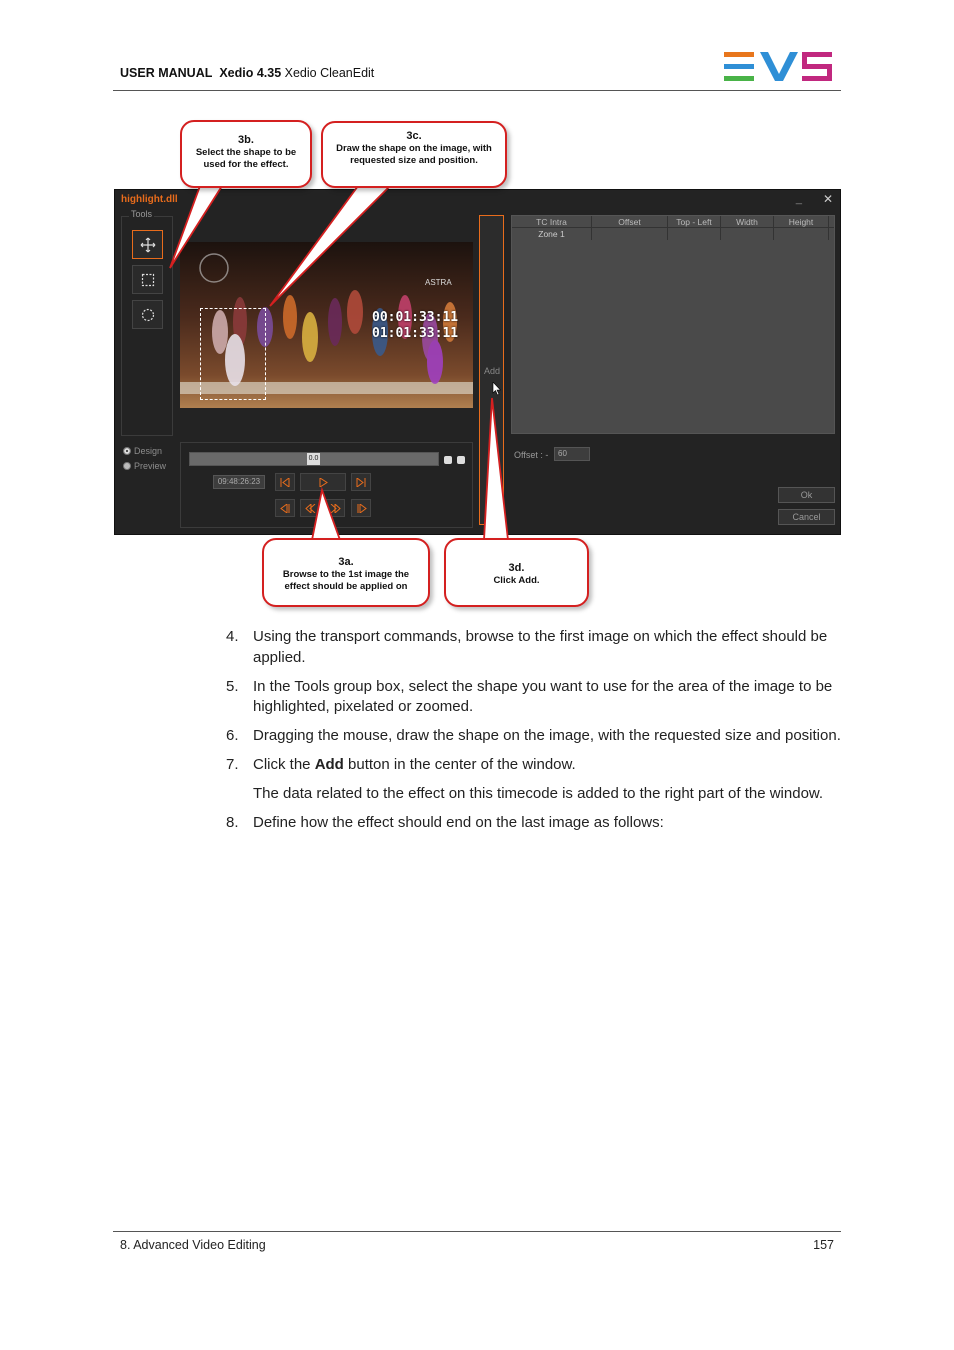 This screenshot has height=1350, width=954. I want to click on next-frame-button, so click(361, 508).